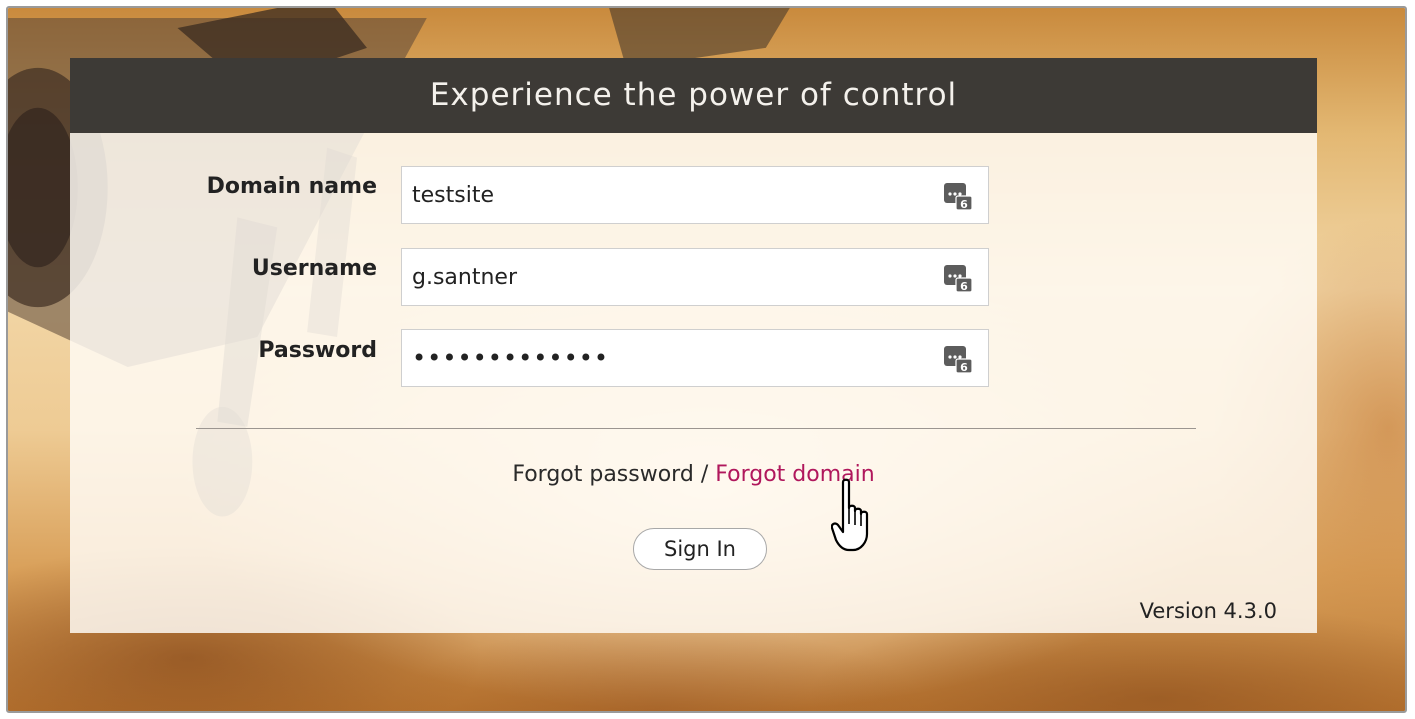 The height and width of the screenshot is (719, 1415). Describe the element at coordinates (602, 474) in the screenshot. I see `forgot-password-link: Forgot password` at that location.